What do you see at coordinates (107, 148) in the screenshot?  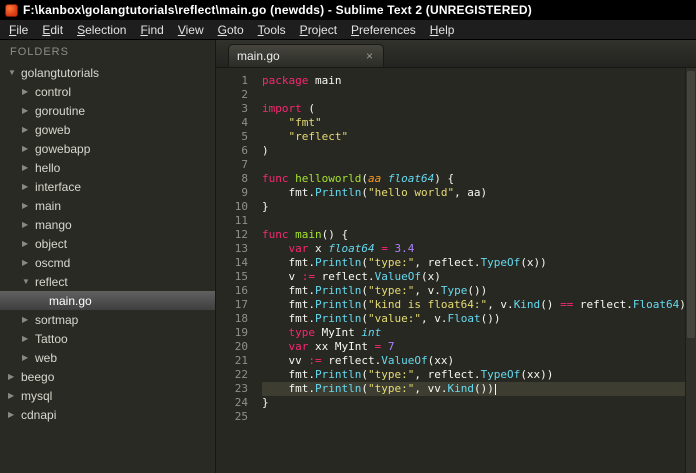 I see `tree-item-gowebapp: ▶ gowebapp` at bounding box center [107, 148].